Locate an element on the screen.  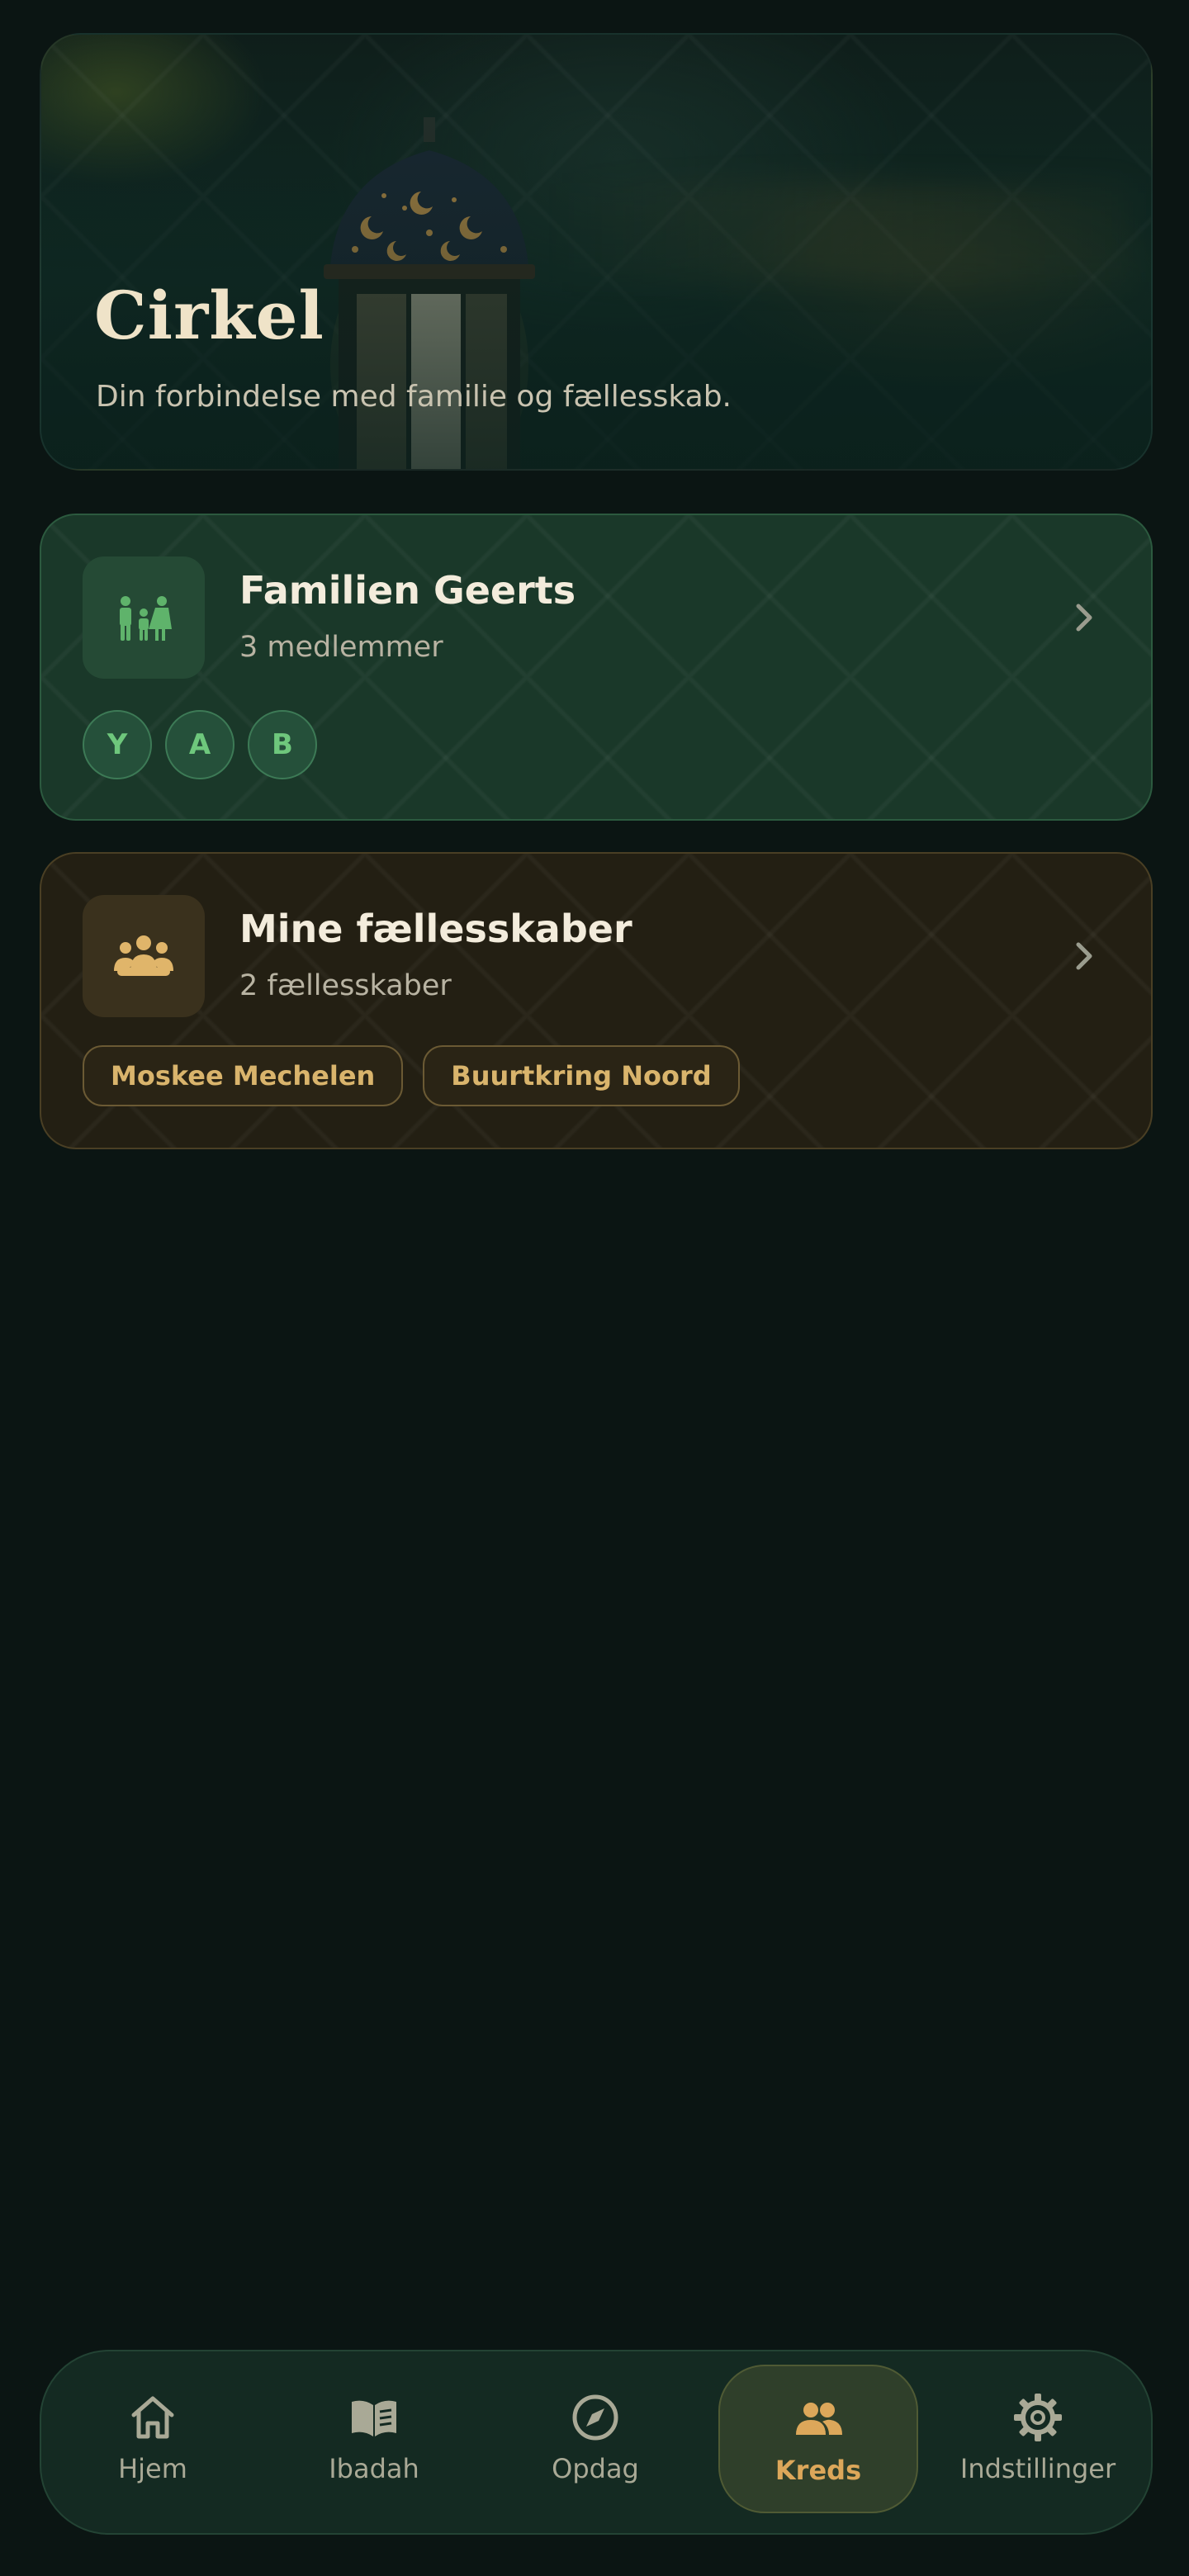
home-icon is located at coordinates (152, 2417).